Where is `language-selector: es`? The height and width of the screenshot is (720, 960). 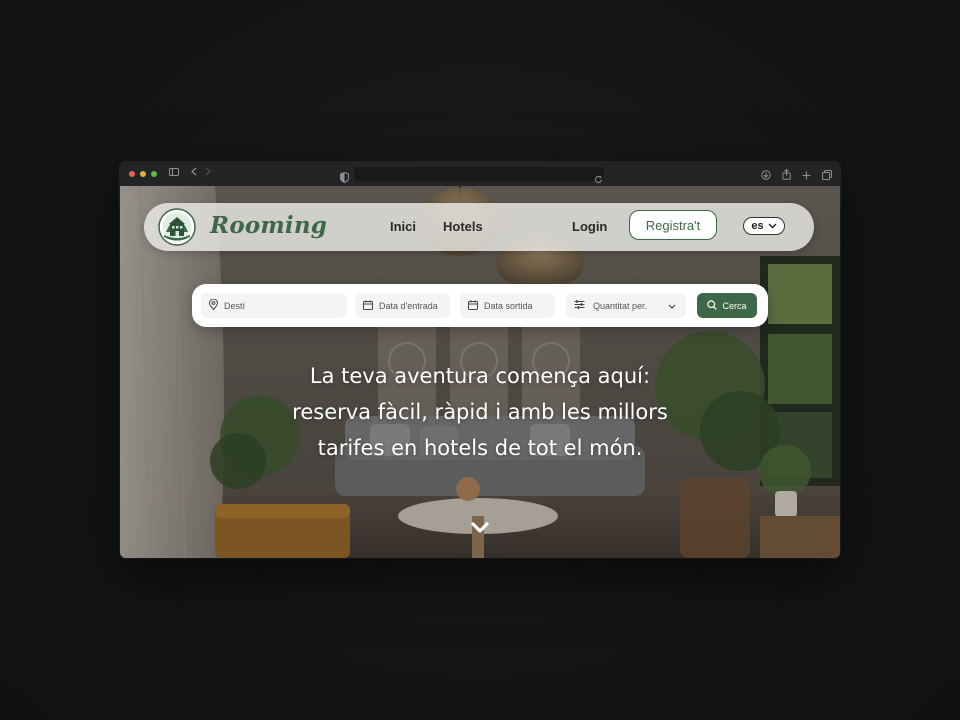 language-selector: es is located at coordinates (764, 226).